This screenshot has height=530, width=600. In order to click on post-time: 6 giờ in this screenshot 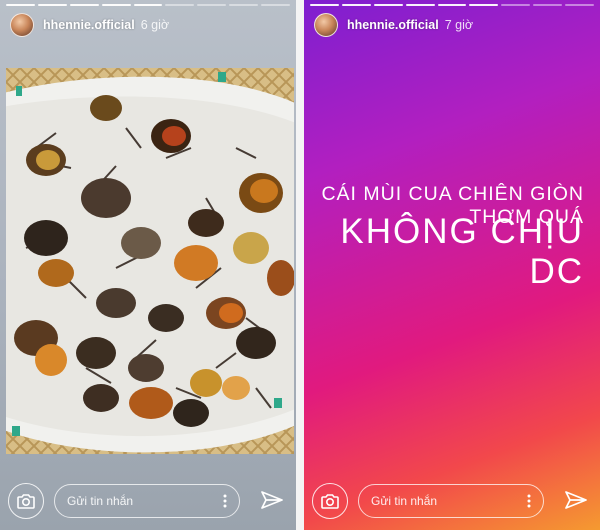, I will do `click(155, 25)`.